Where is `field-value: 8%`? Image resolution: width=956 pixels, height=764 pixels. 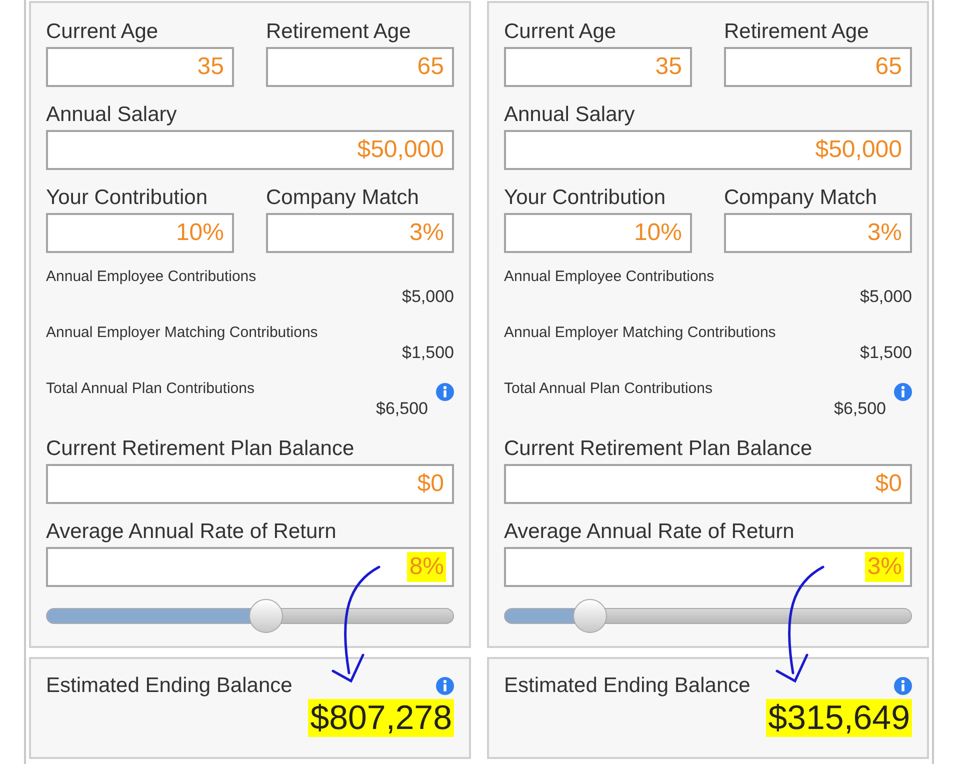
field-value: 8% is located at coordinates (426, 567).